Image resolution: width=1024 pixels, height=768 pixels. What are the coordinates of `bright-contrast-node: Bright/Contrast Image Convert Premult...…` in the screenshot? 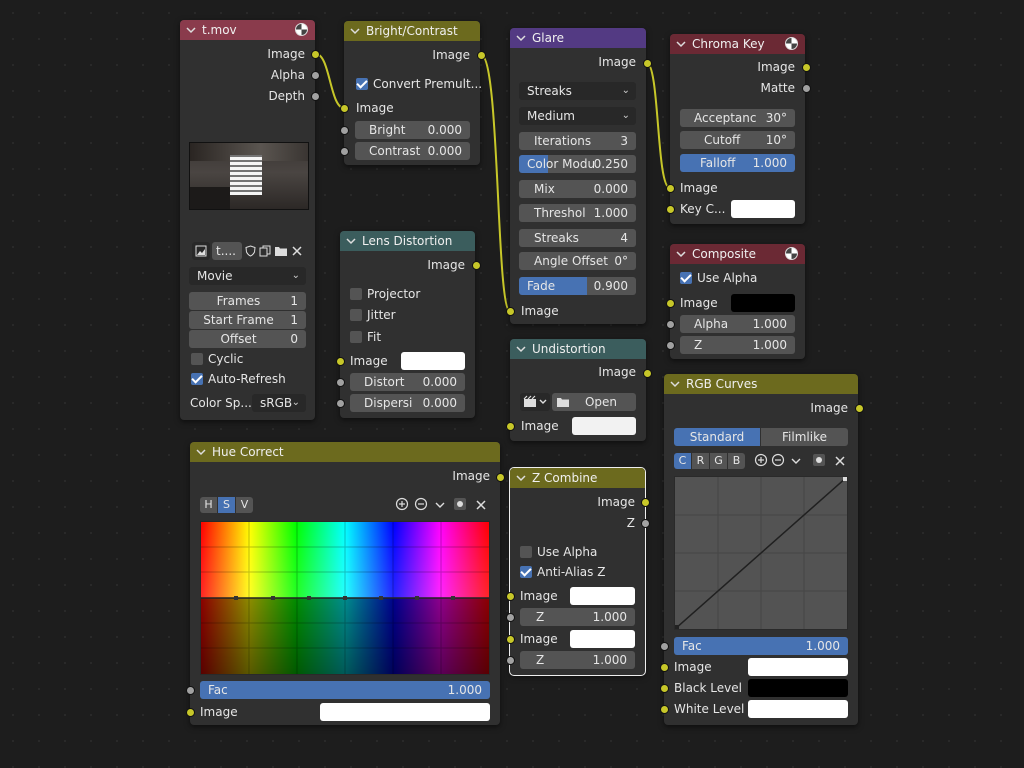 It's located at (413, 93).